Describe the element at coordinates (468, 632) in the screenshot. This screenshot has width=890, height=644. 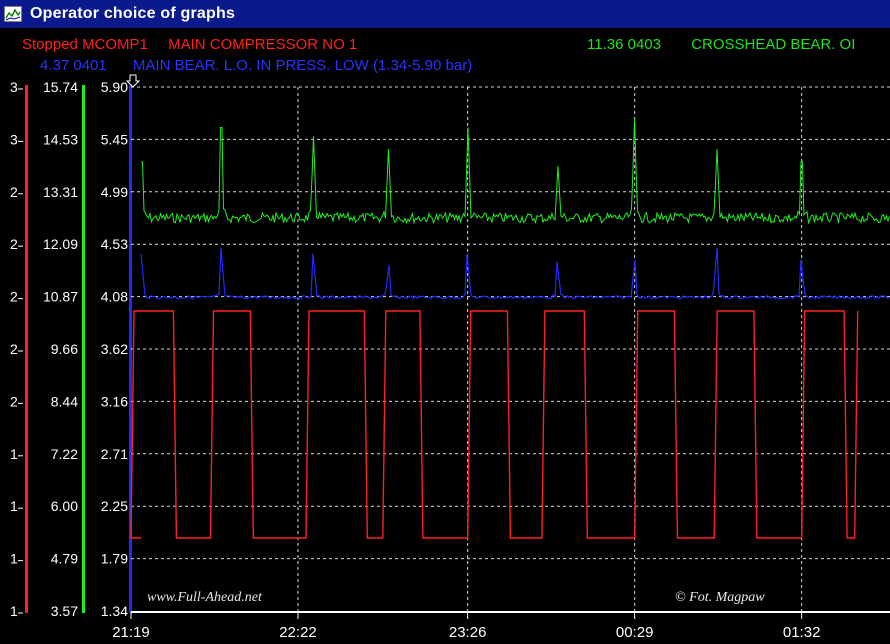
I see `time-label: 23:26` at that location.